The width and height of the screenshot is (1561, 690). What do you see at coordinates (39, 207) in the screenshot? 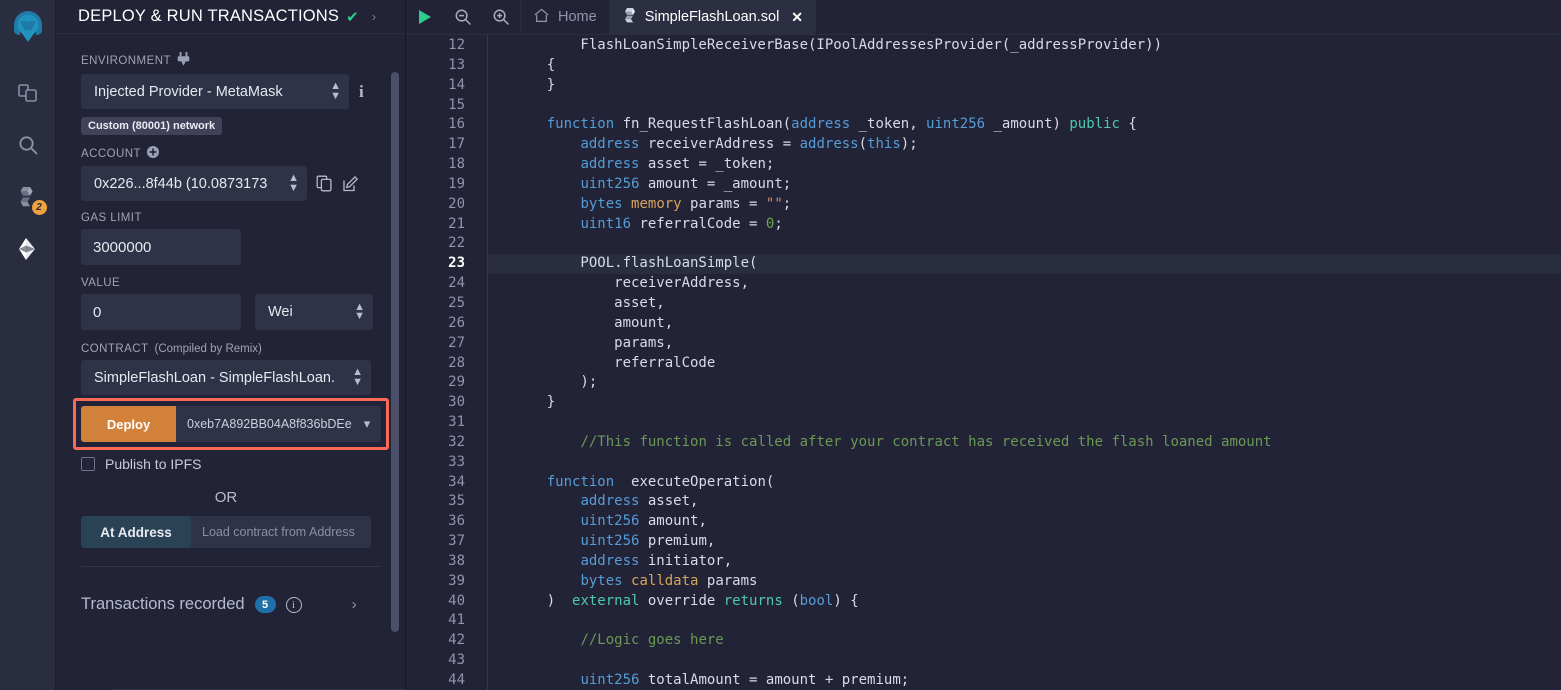
I see `compiler-badge-count: 2` at bounding box center [39, 207].